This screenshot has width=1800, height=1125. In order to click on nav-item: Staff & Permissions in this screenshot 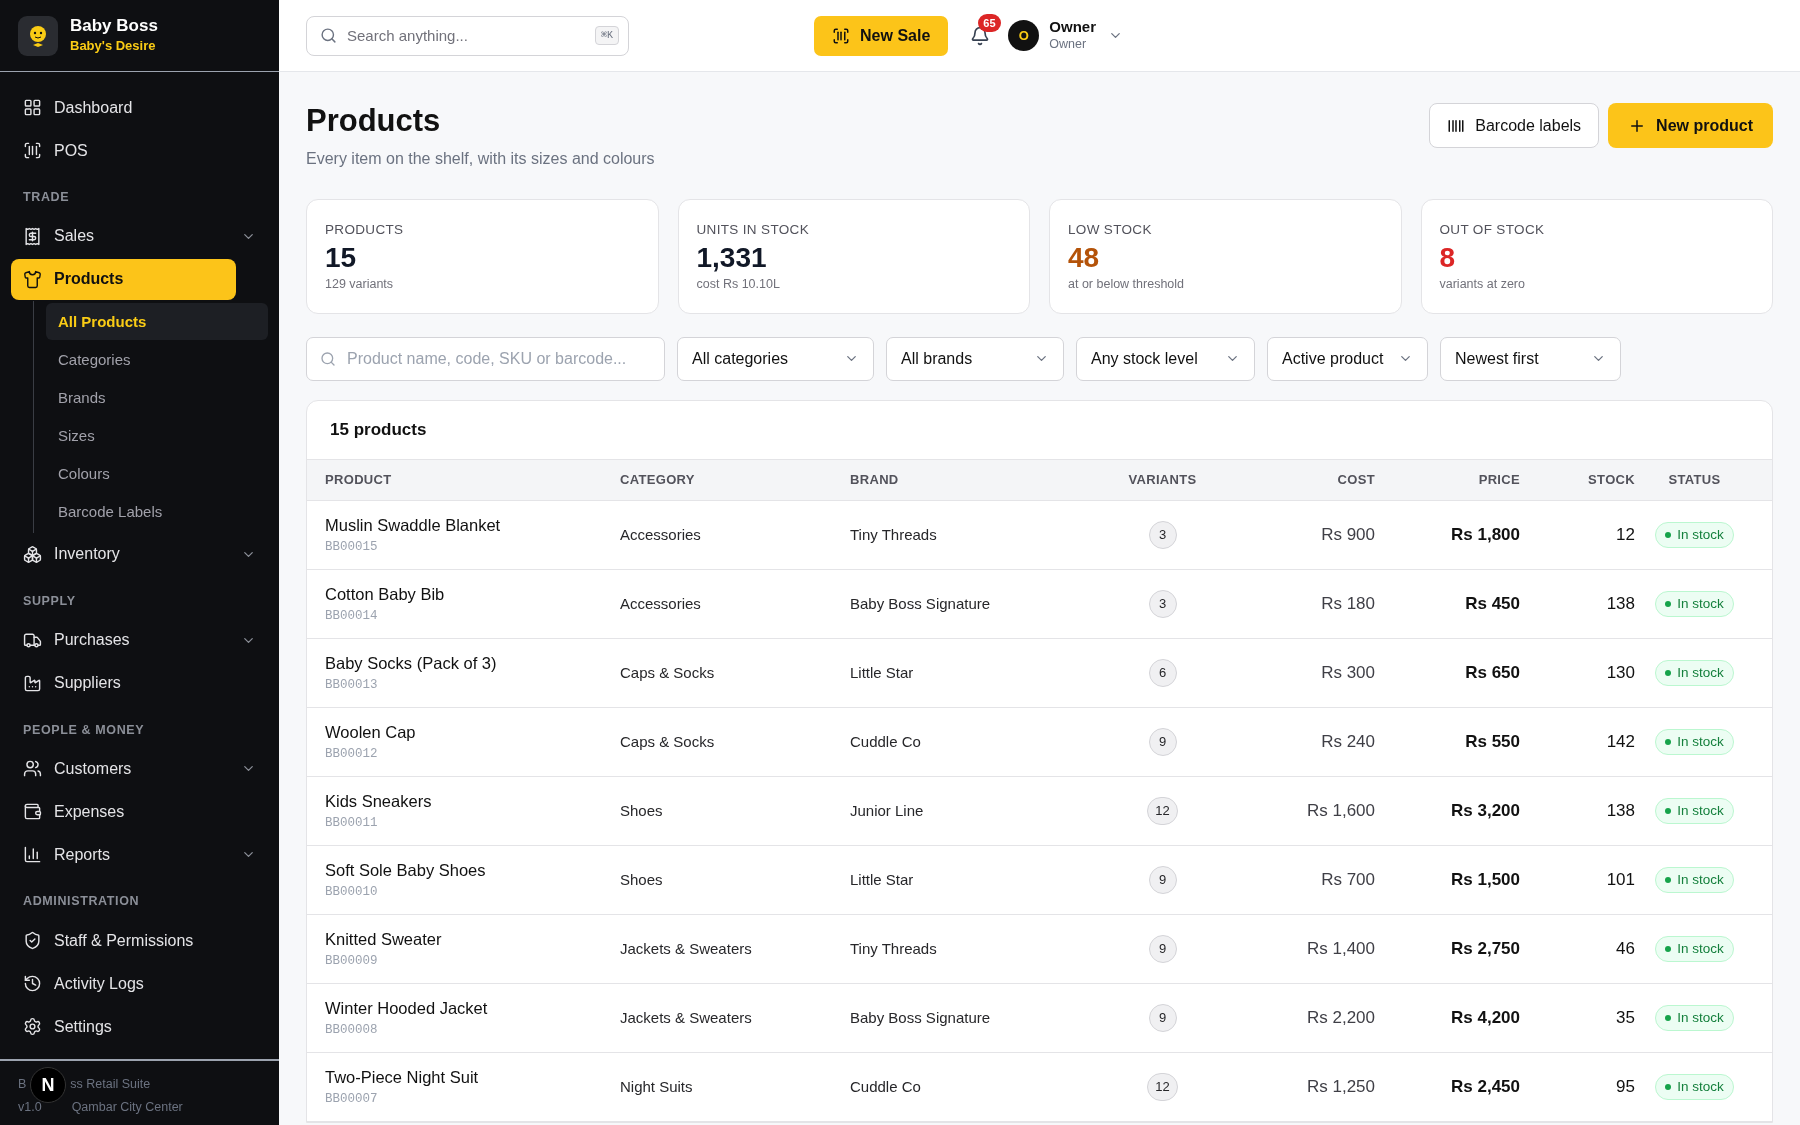, I will do `click(139, 940)`.